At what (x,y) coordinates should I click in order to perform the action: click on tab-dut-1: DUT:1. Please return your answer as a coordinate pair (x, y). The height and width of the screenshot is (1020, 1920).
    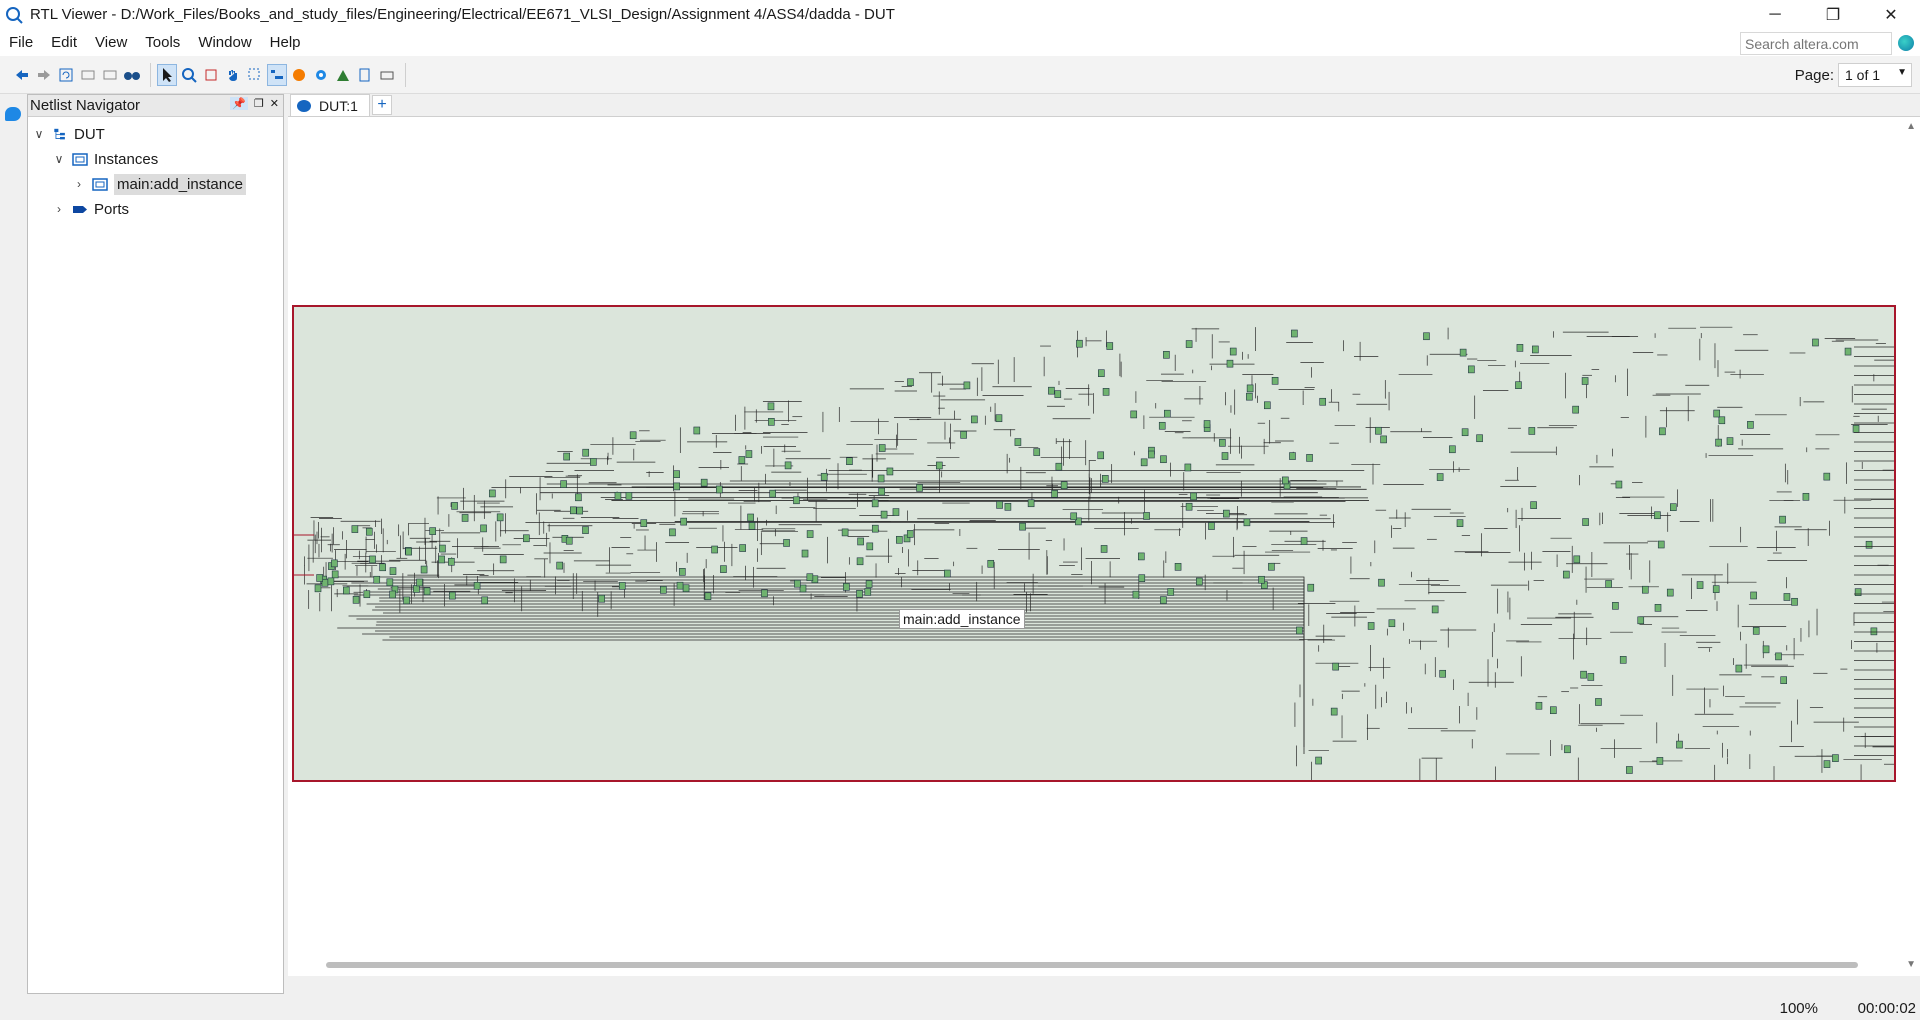
    Looking at the image, I should click on (330, 105).